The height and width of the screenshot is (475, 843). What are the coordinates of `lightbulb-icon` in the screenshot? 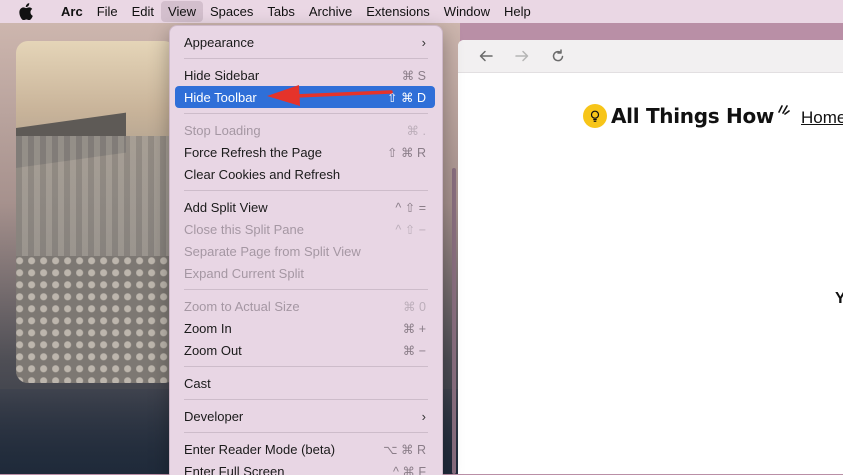 It's located at (595, 116).